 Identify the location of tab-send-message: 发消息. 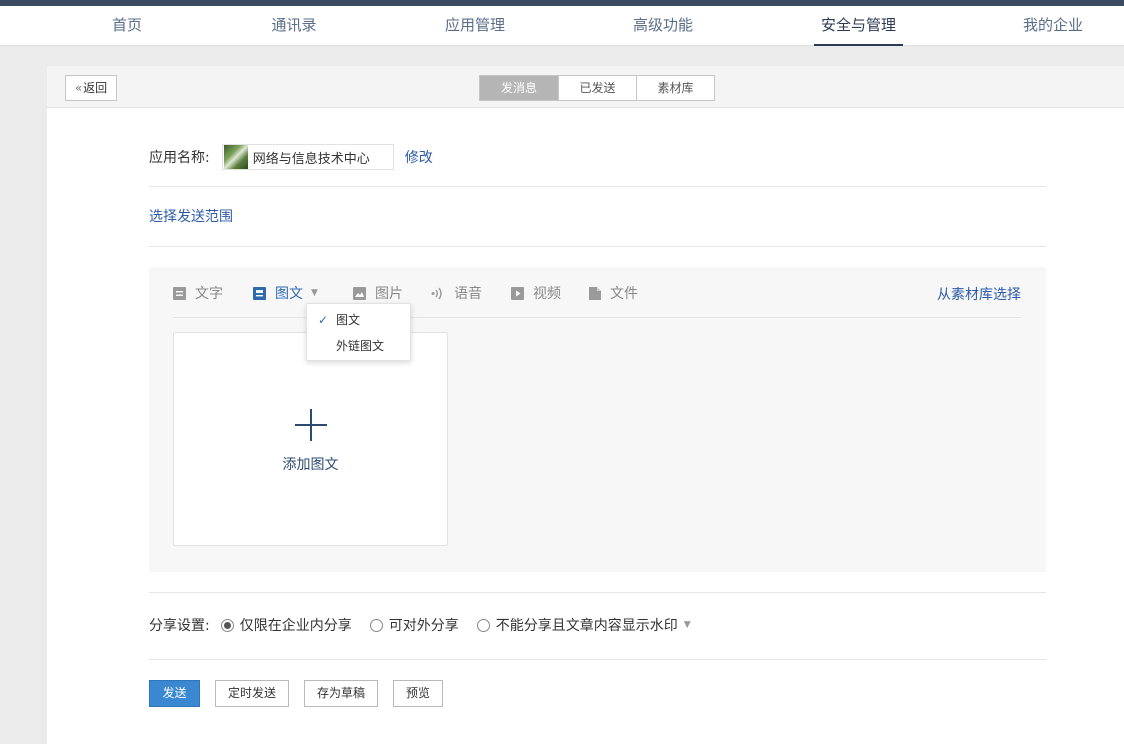
(519, 88).